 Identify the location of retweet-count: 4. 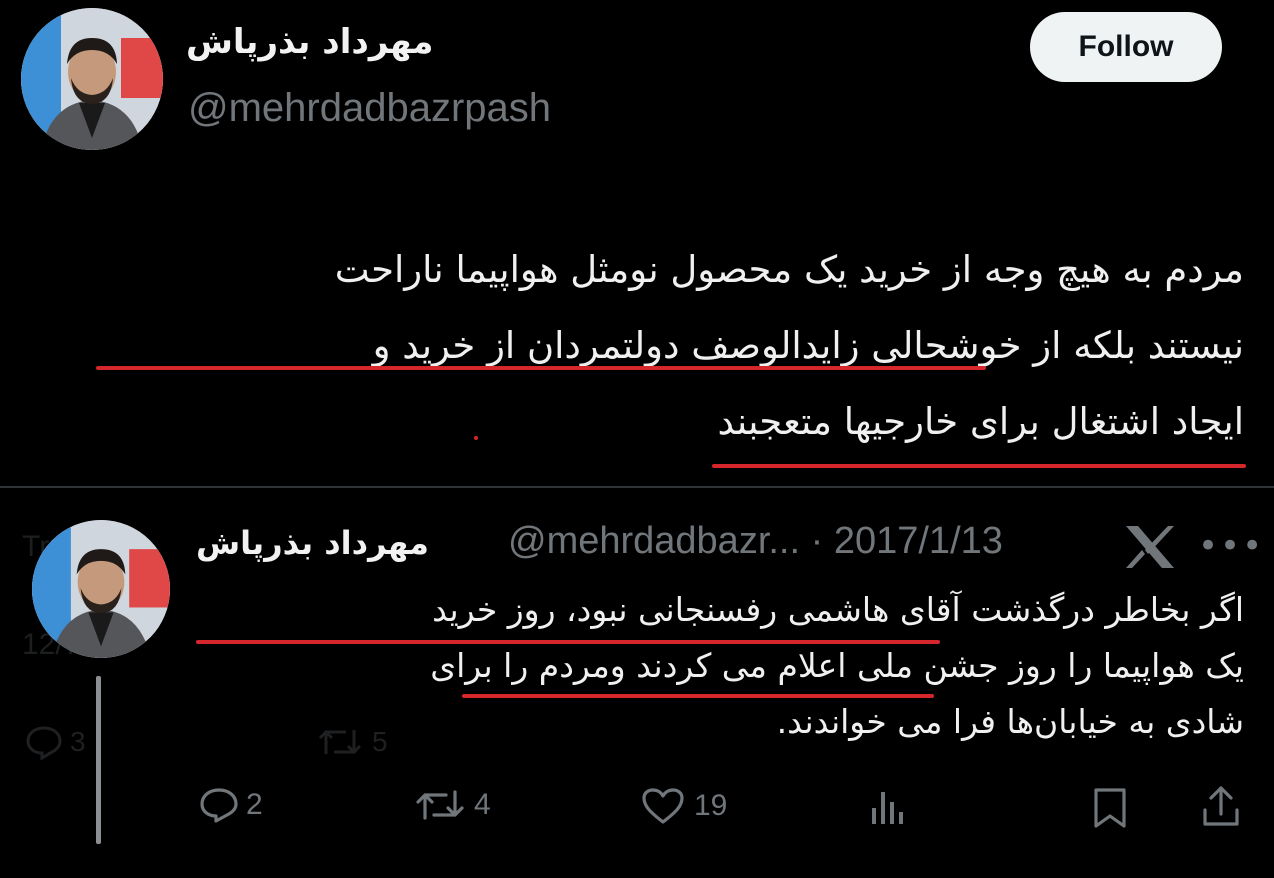
(482, 804).